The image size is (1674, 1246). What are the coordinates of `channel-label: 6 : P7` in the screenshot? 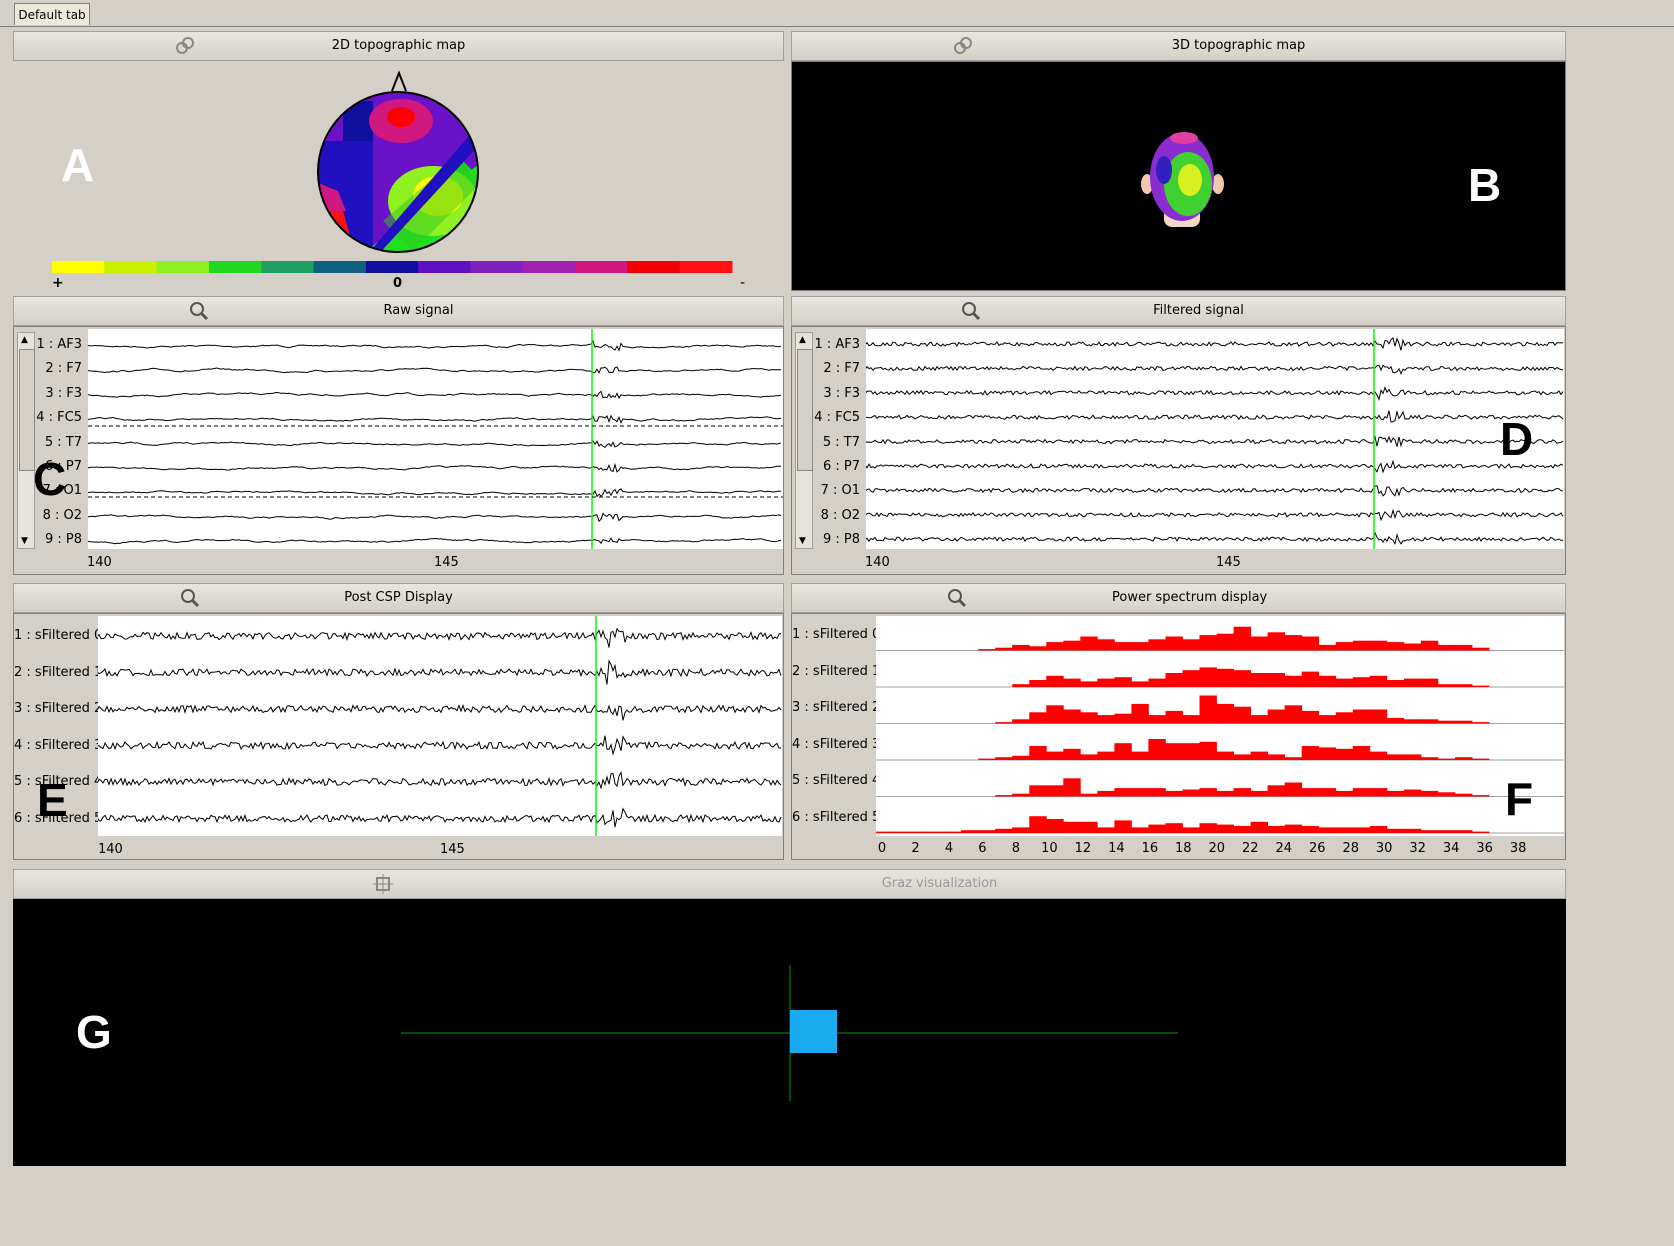 It's located at (841, 466).